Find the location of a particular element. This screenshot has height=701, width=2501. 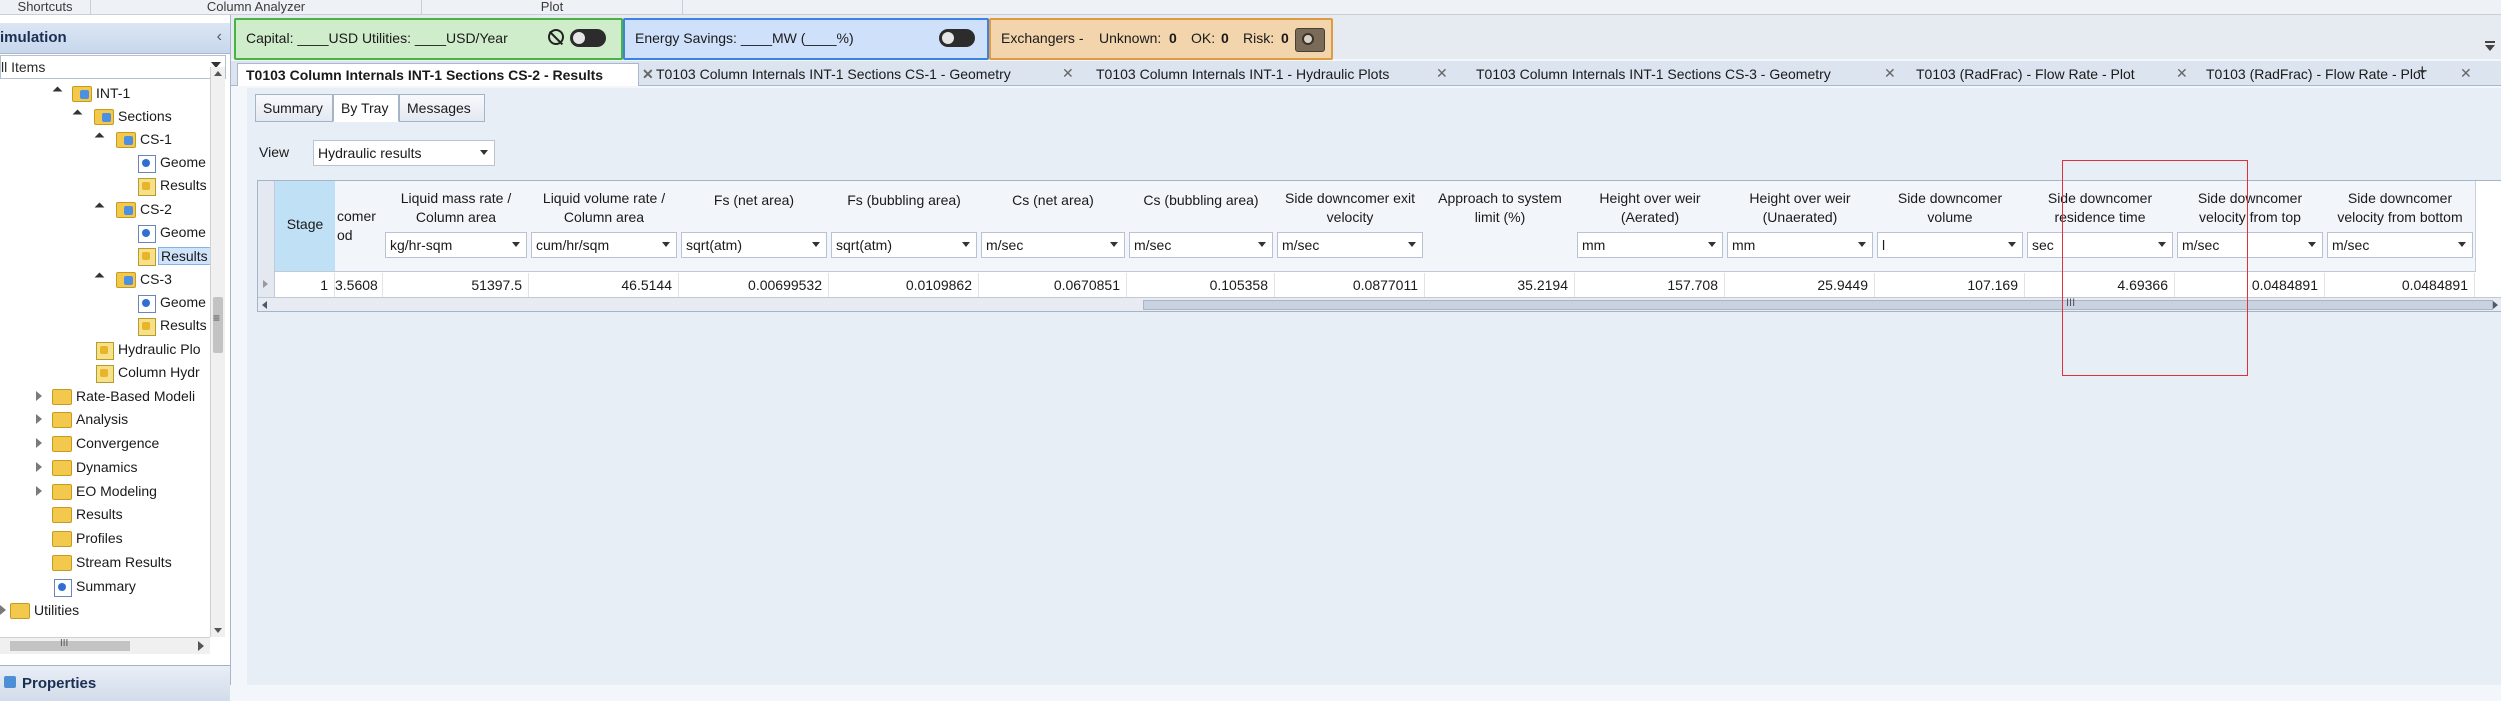

scroll-up-icon is located at coordinates (218, 73).